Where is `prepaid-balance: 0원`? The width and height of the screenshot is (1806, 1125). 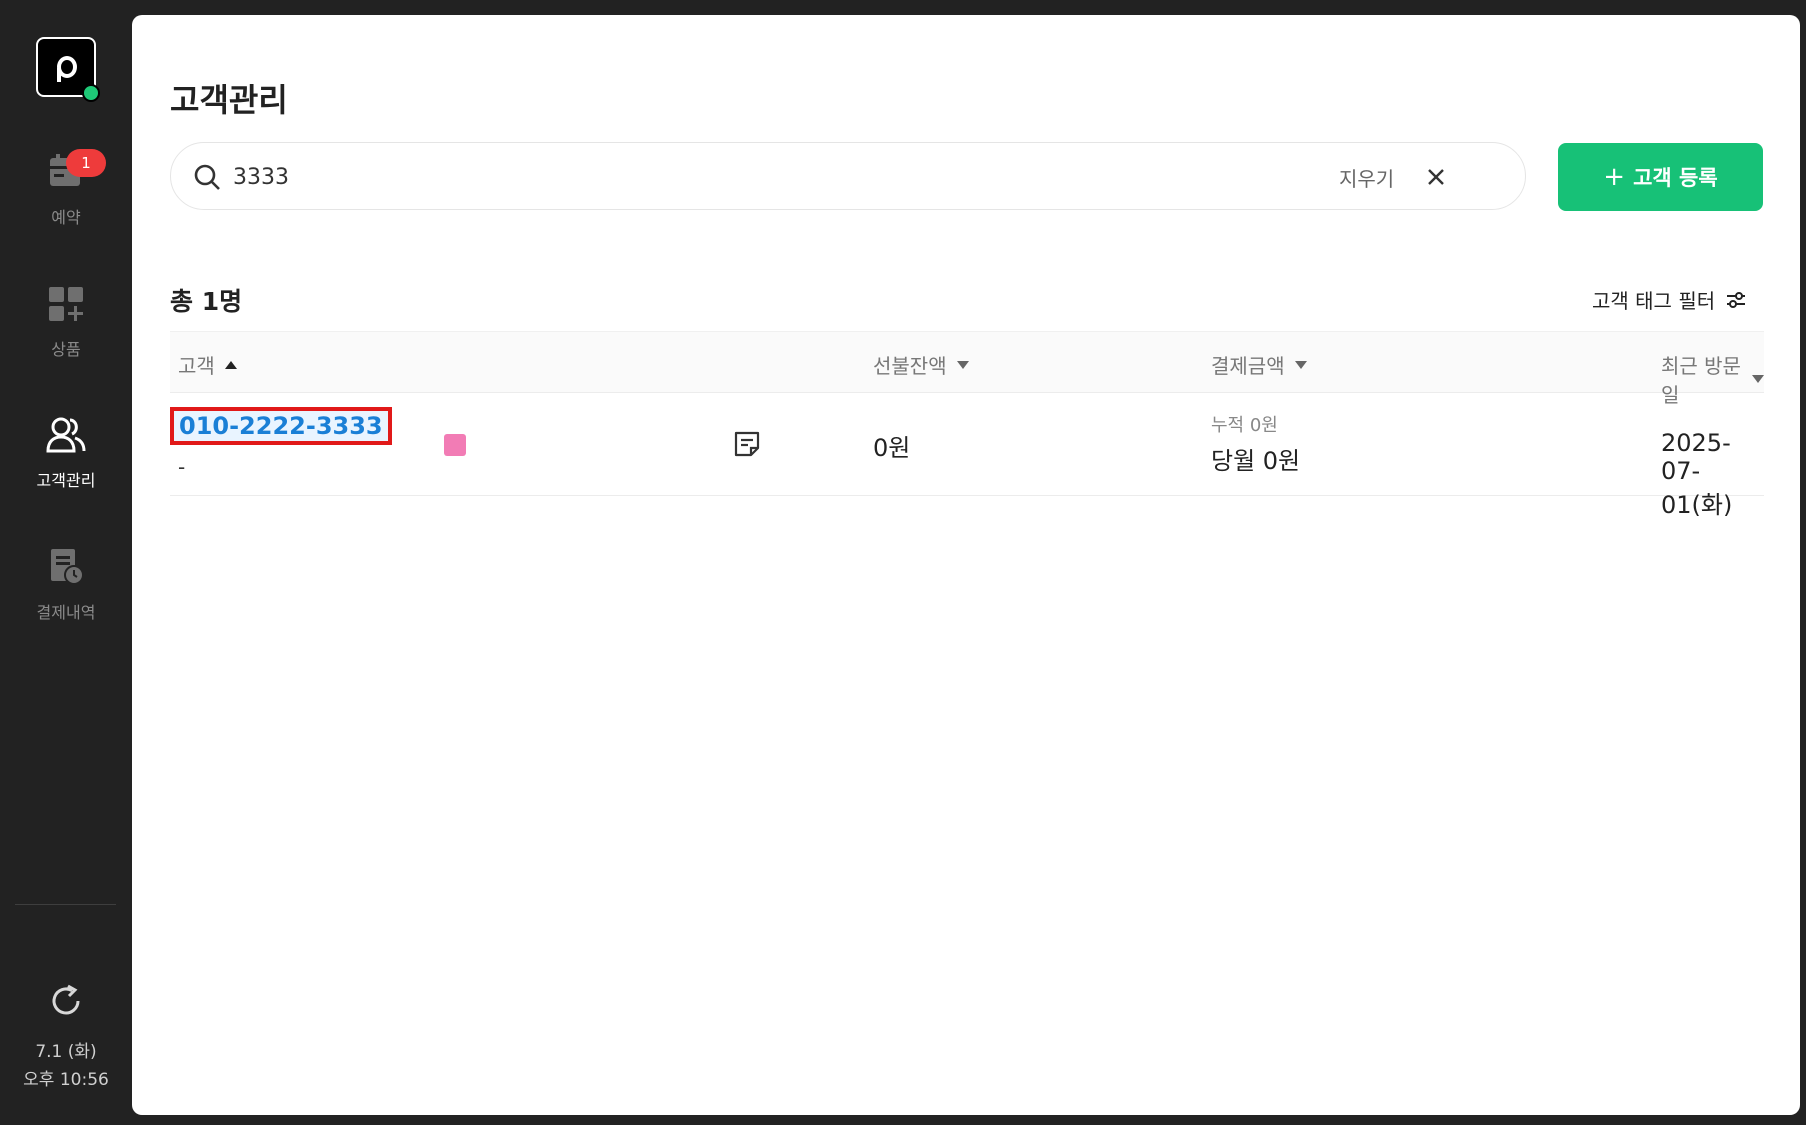
prepaid-balance: 0원 is located at coordinates (892, 448).